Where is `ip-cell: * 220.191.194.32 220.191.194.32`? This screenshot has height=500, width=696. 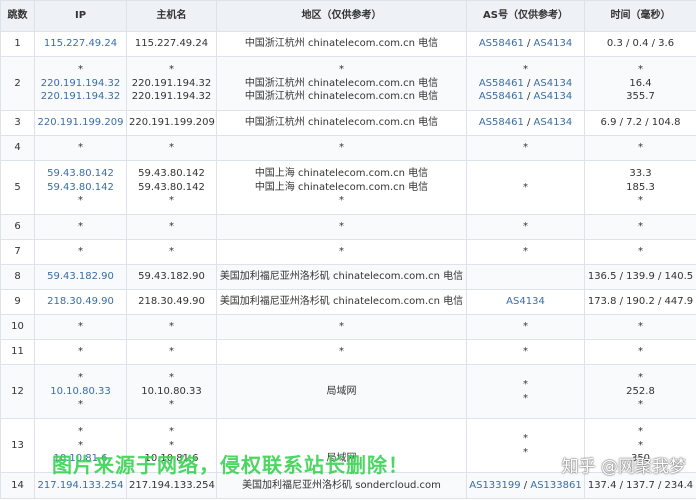
ip-cell: * 220.191.194.32 220.191.194.32 is located at coordinates (80, 83).